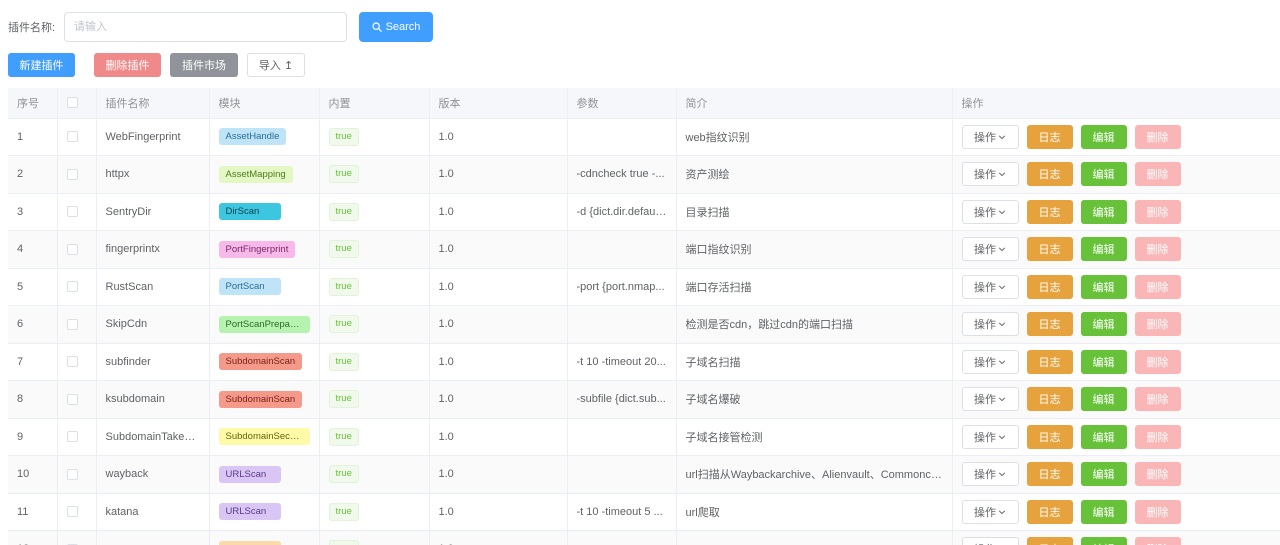 This screenshot has width=1280, height=545. I want to click on plugin-name: httpx, so click(153, 174).